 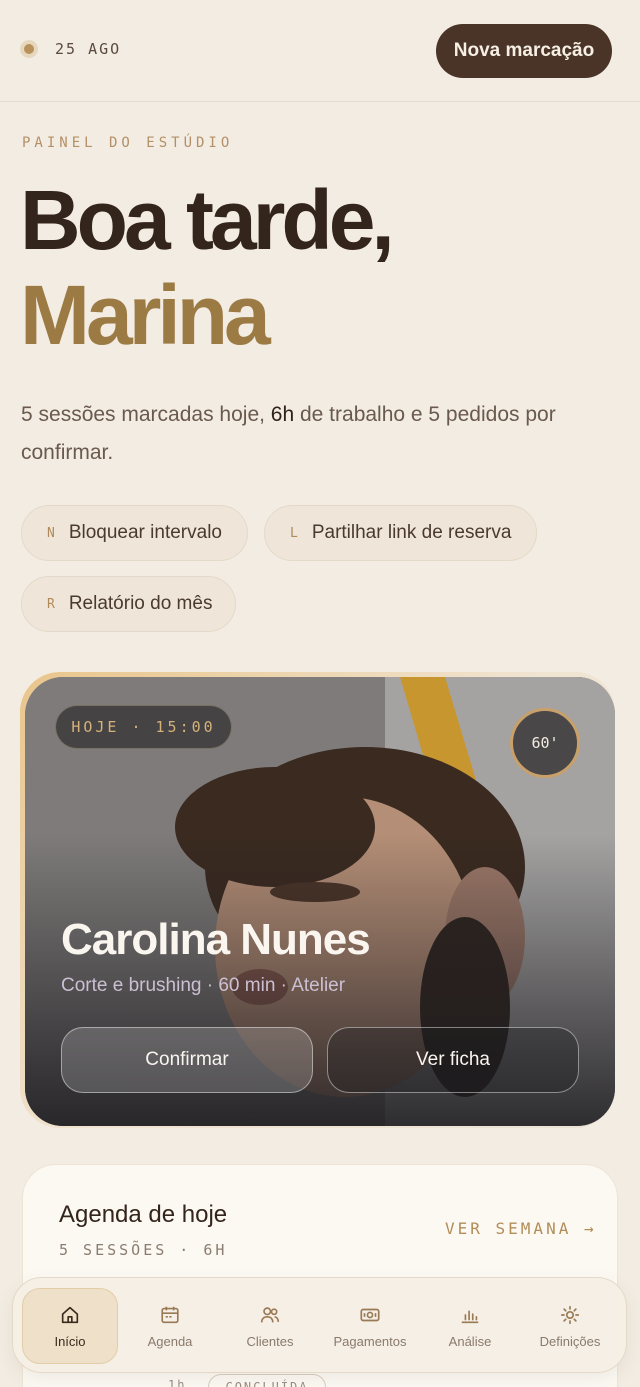 I want to click on status-badge: CONCLUÍDA, so click(x=267, y=1380).